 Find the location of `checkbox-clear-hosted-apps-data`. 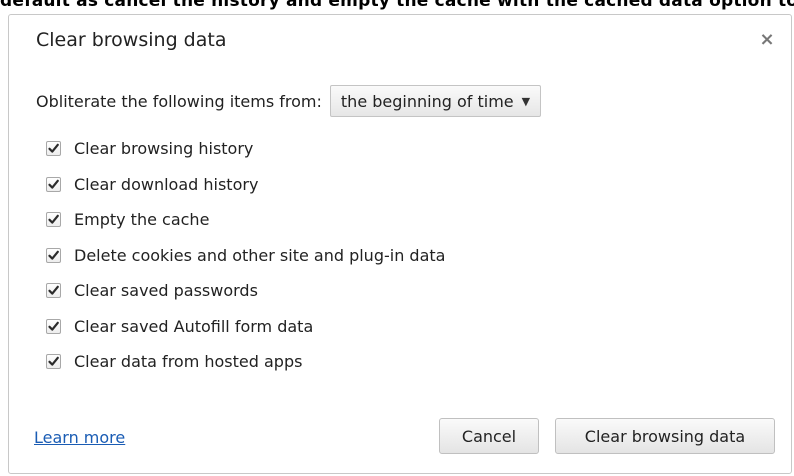

checkbox-clear-hosted-apps-data is located at coordinates (53, 362).